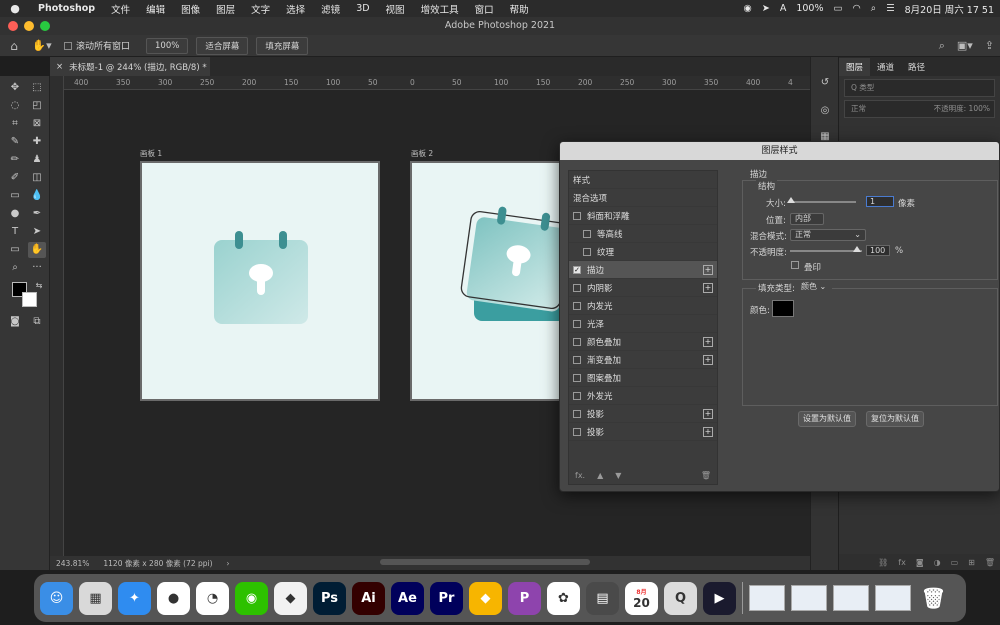 The image size is (1000, 625). What do you see at coordinates (942, 46) in the screenshot?
I see `search-icon: ⌕` at bounding box center [942, 46].